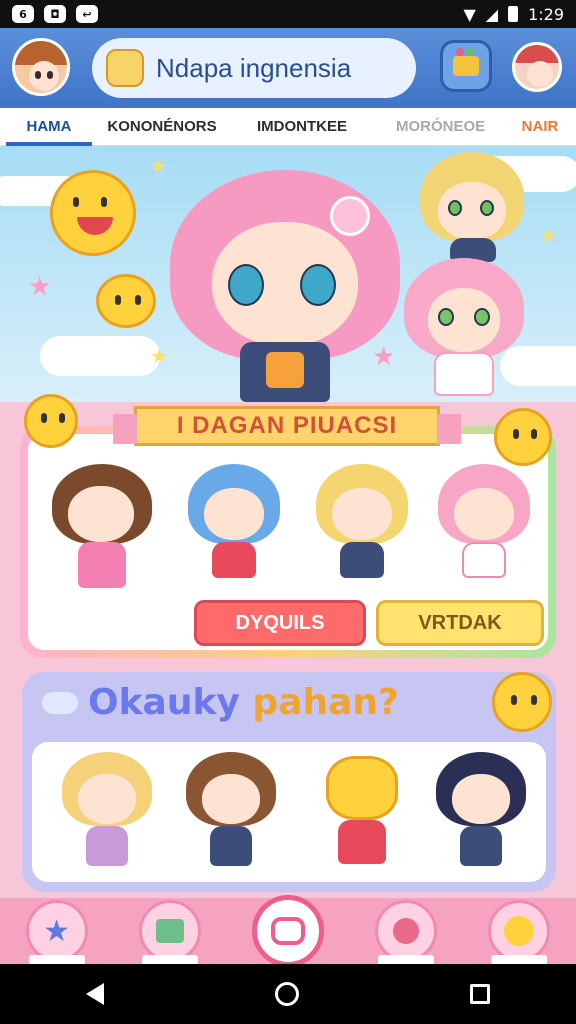  Describe the element at coordinates (466, 62) in the screenshot. I see `gift-box-icon` at that location.